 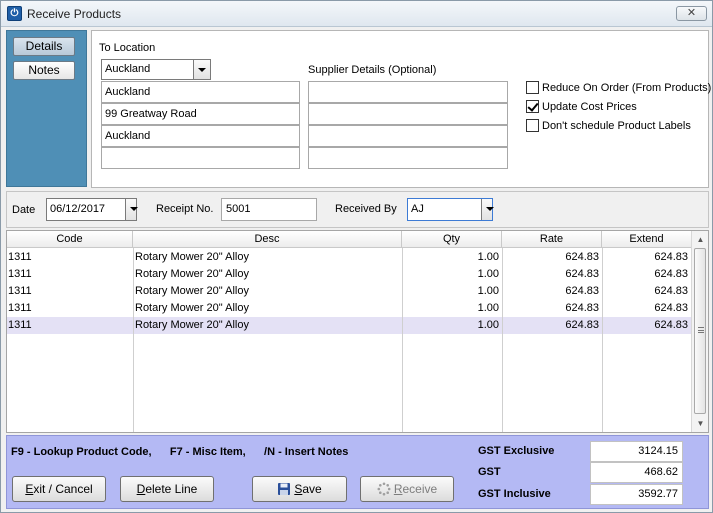 I want to click on vertical-scrollbar: ▲ ▼, so click(x=699, y=331).